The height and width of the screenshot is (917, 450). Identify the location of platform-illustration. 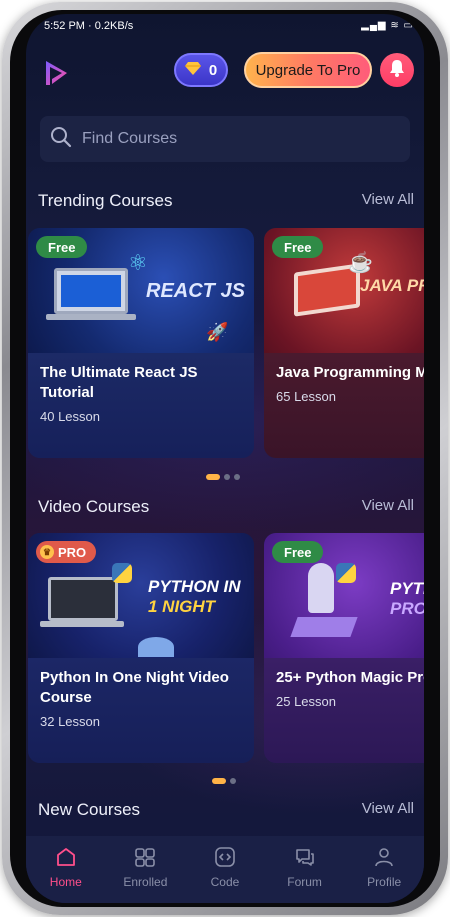
(324, 627).